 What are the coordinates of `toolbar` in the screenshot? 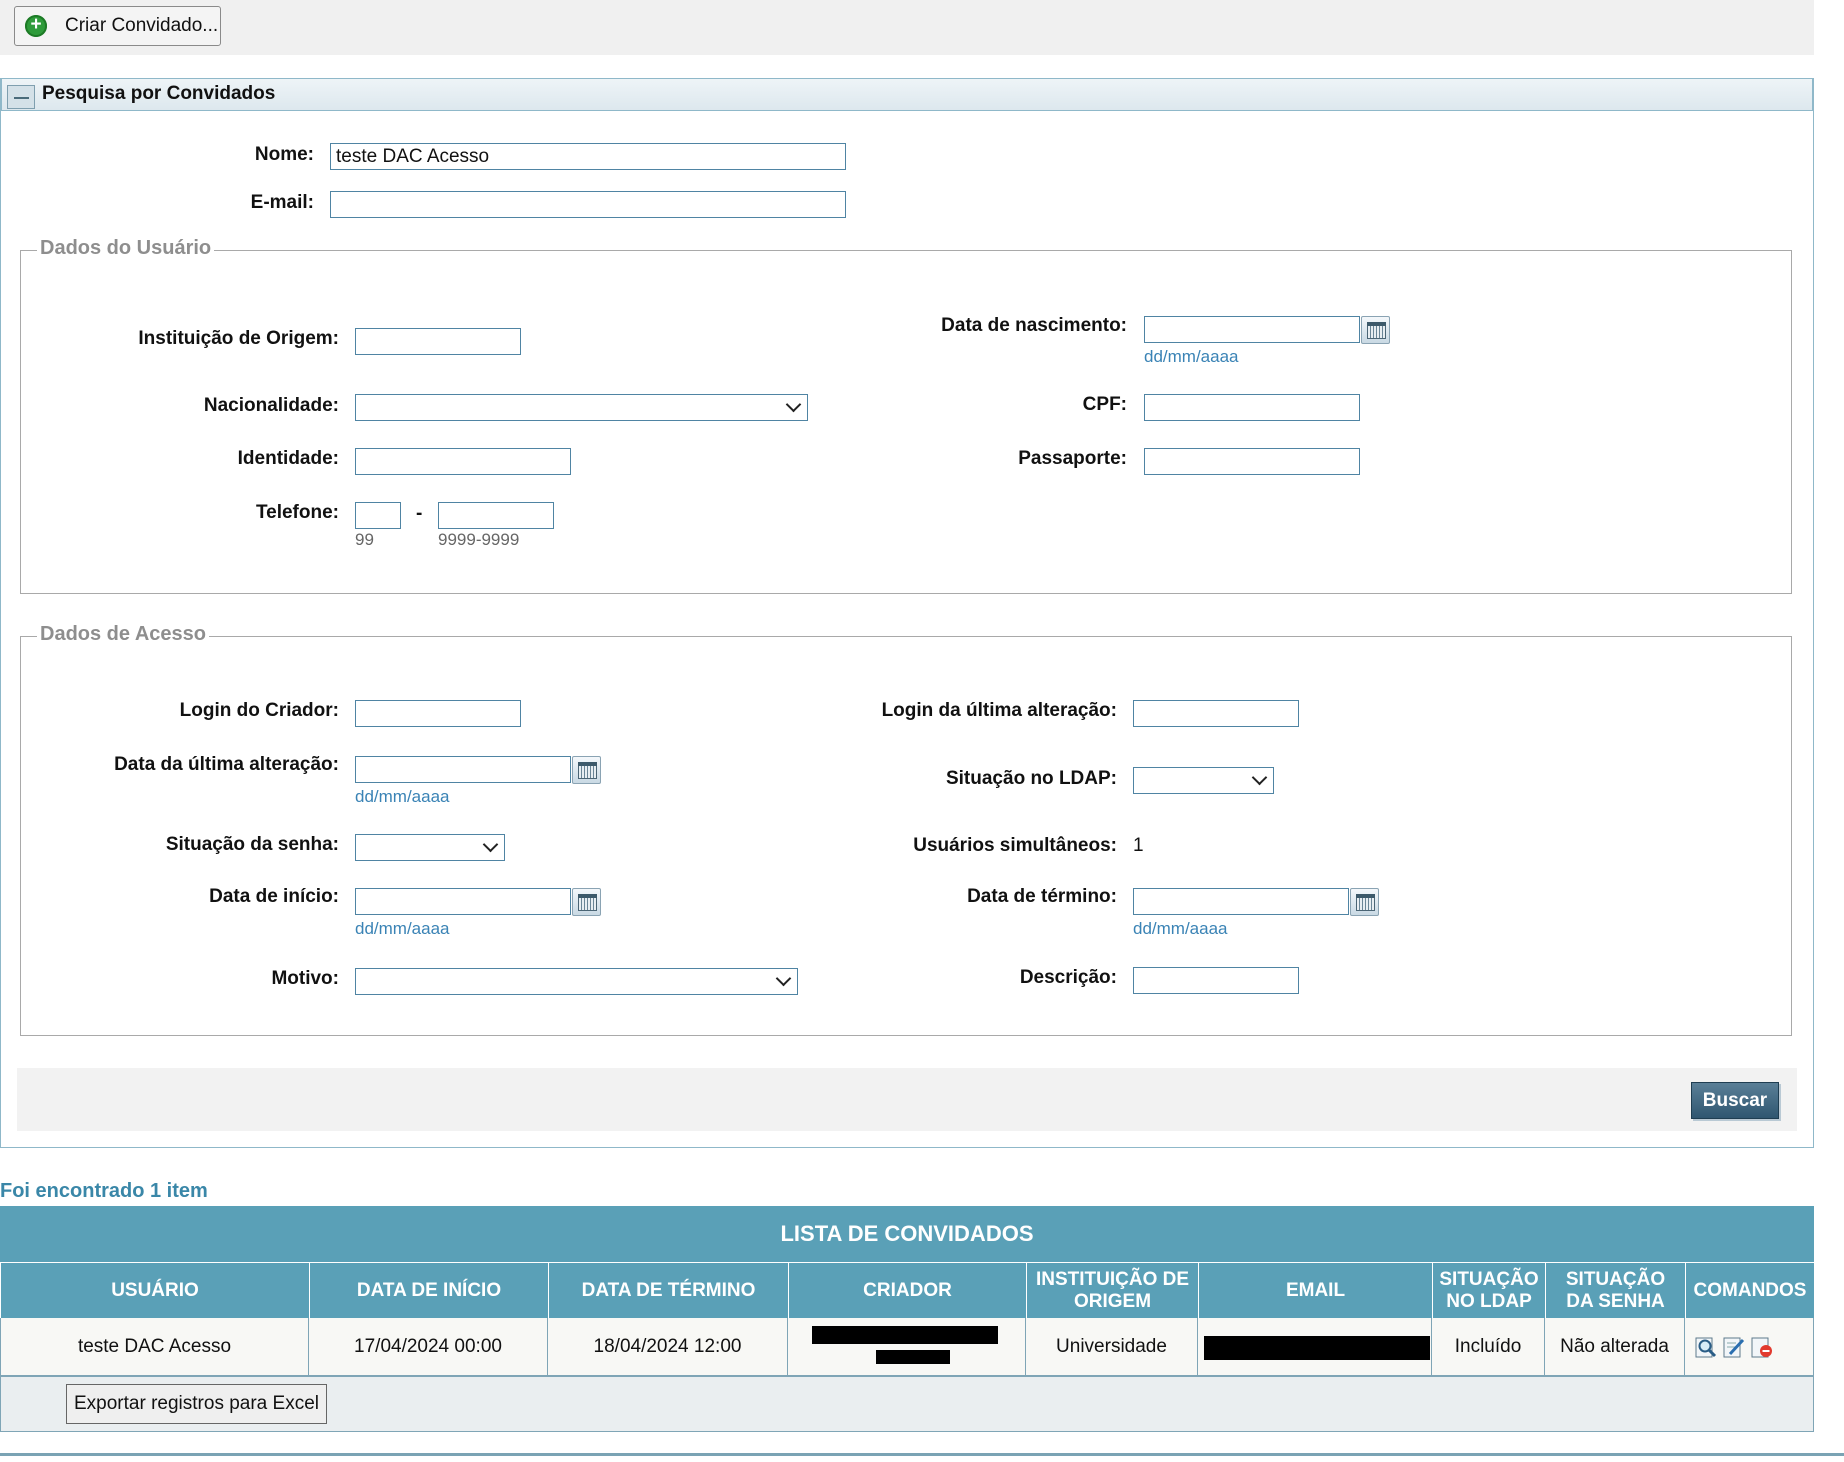 It's located at (907, 27).